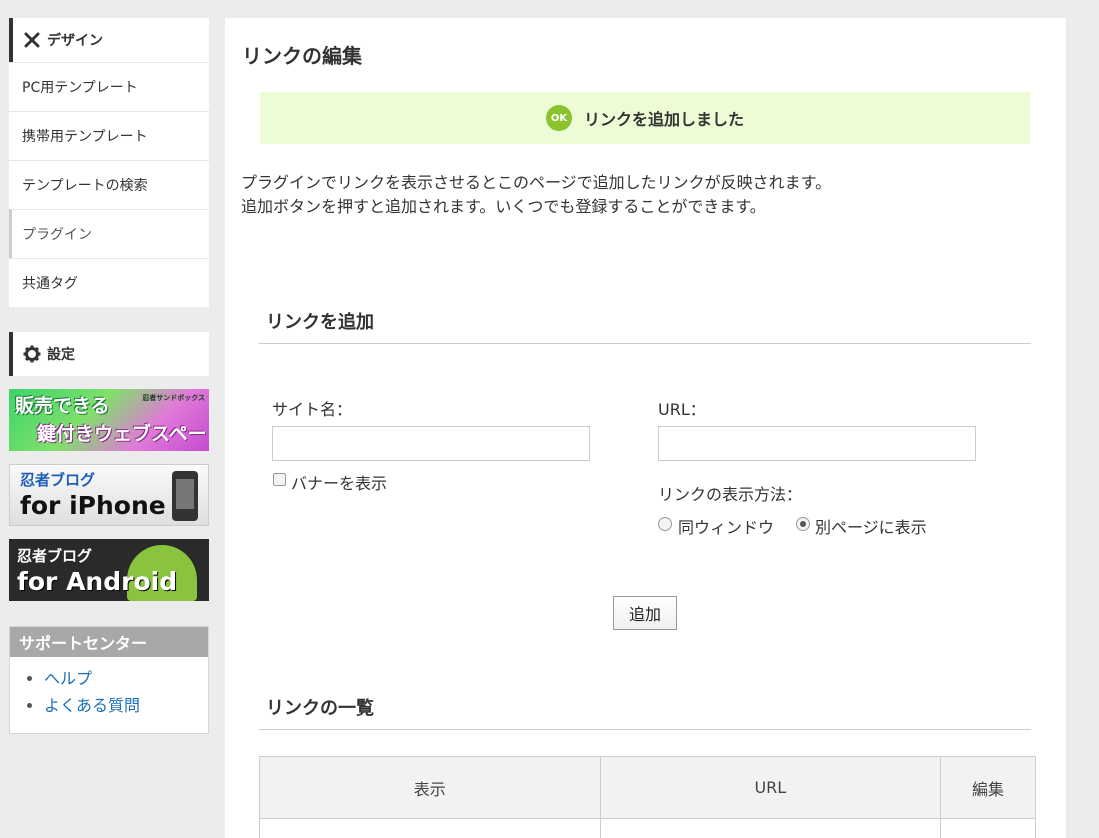 The width and height of the screenshot is (1099, 838). I want to click on success-notice: OK リンクを追加しました, so click(645, 118).